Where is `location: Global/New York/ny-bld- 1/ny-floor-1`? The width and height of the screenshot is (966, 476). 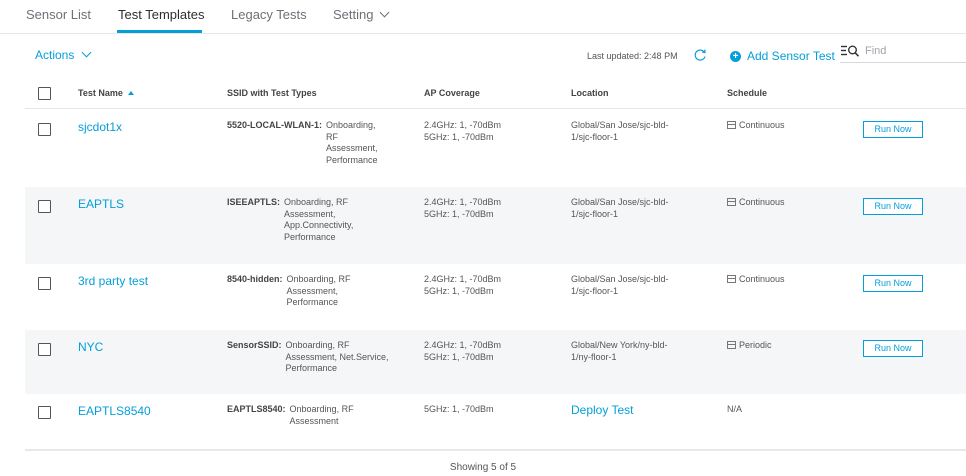 location: Global/New York/ny-bld- 1/ny-floor-1 is located at coordinates (619, 351).